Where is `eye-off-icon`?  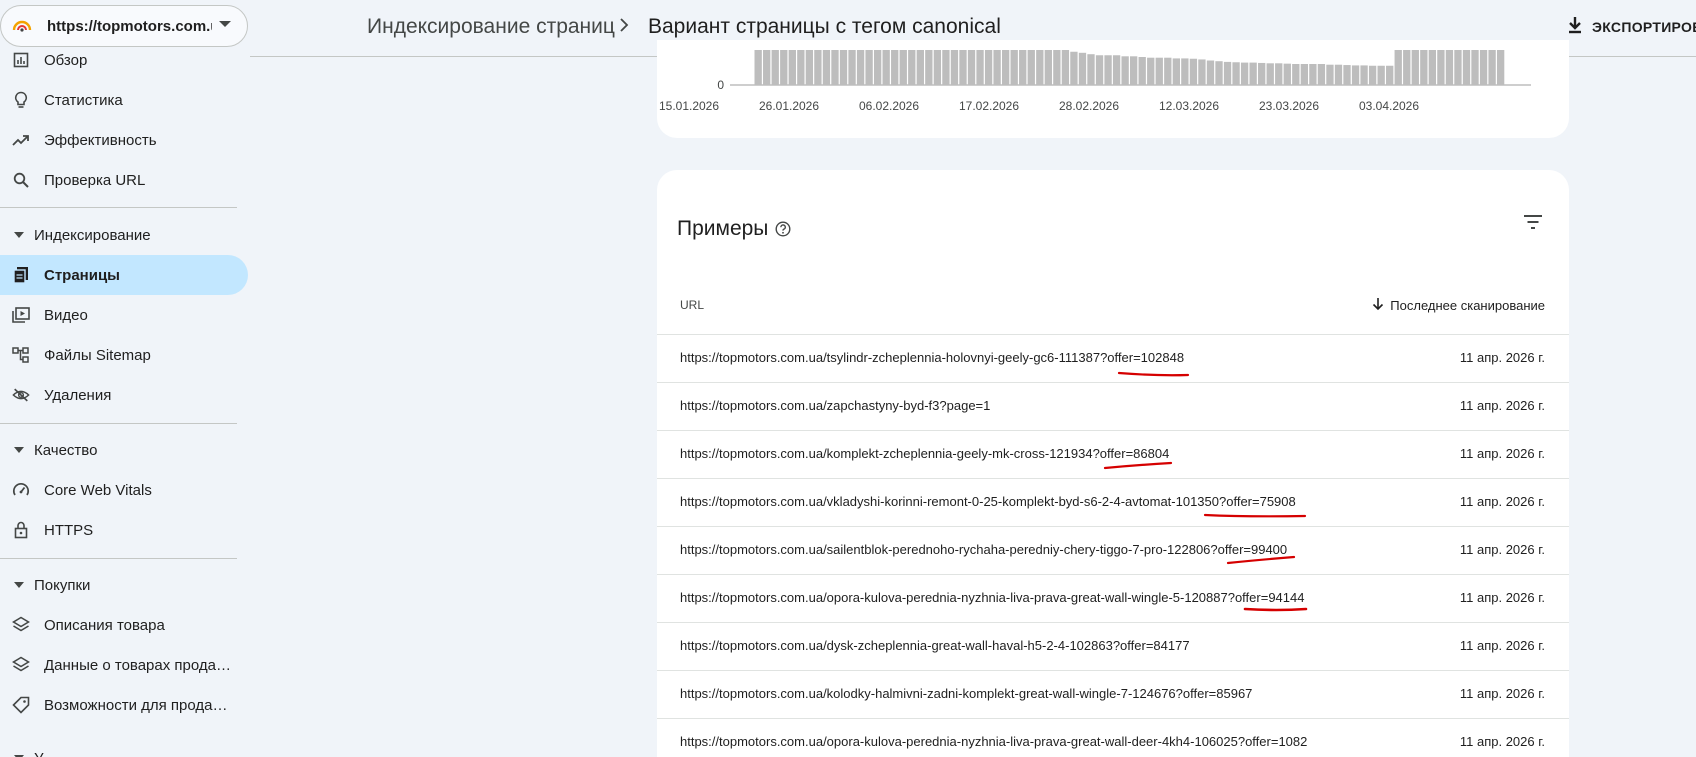 eye-off-icon is located at coordinates (21, 395).